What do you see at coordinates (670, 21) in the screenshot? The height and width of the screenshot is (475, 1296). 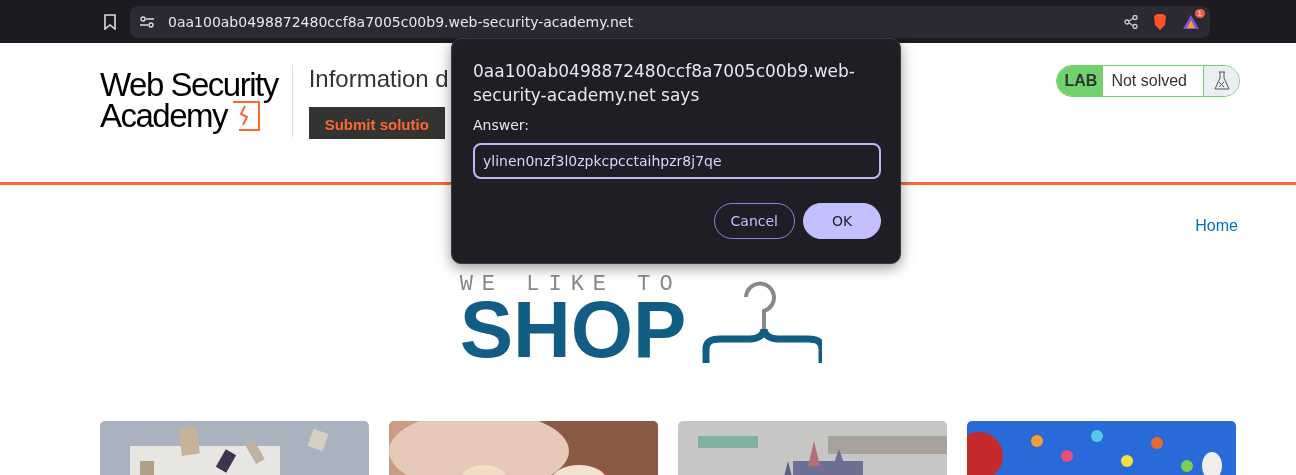 I see `address-bar: 0aa100ab0498872480ccf8a7005c00b9.web-security-academy.net 1` at bounding box center [670, 21].